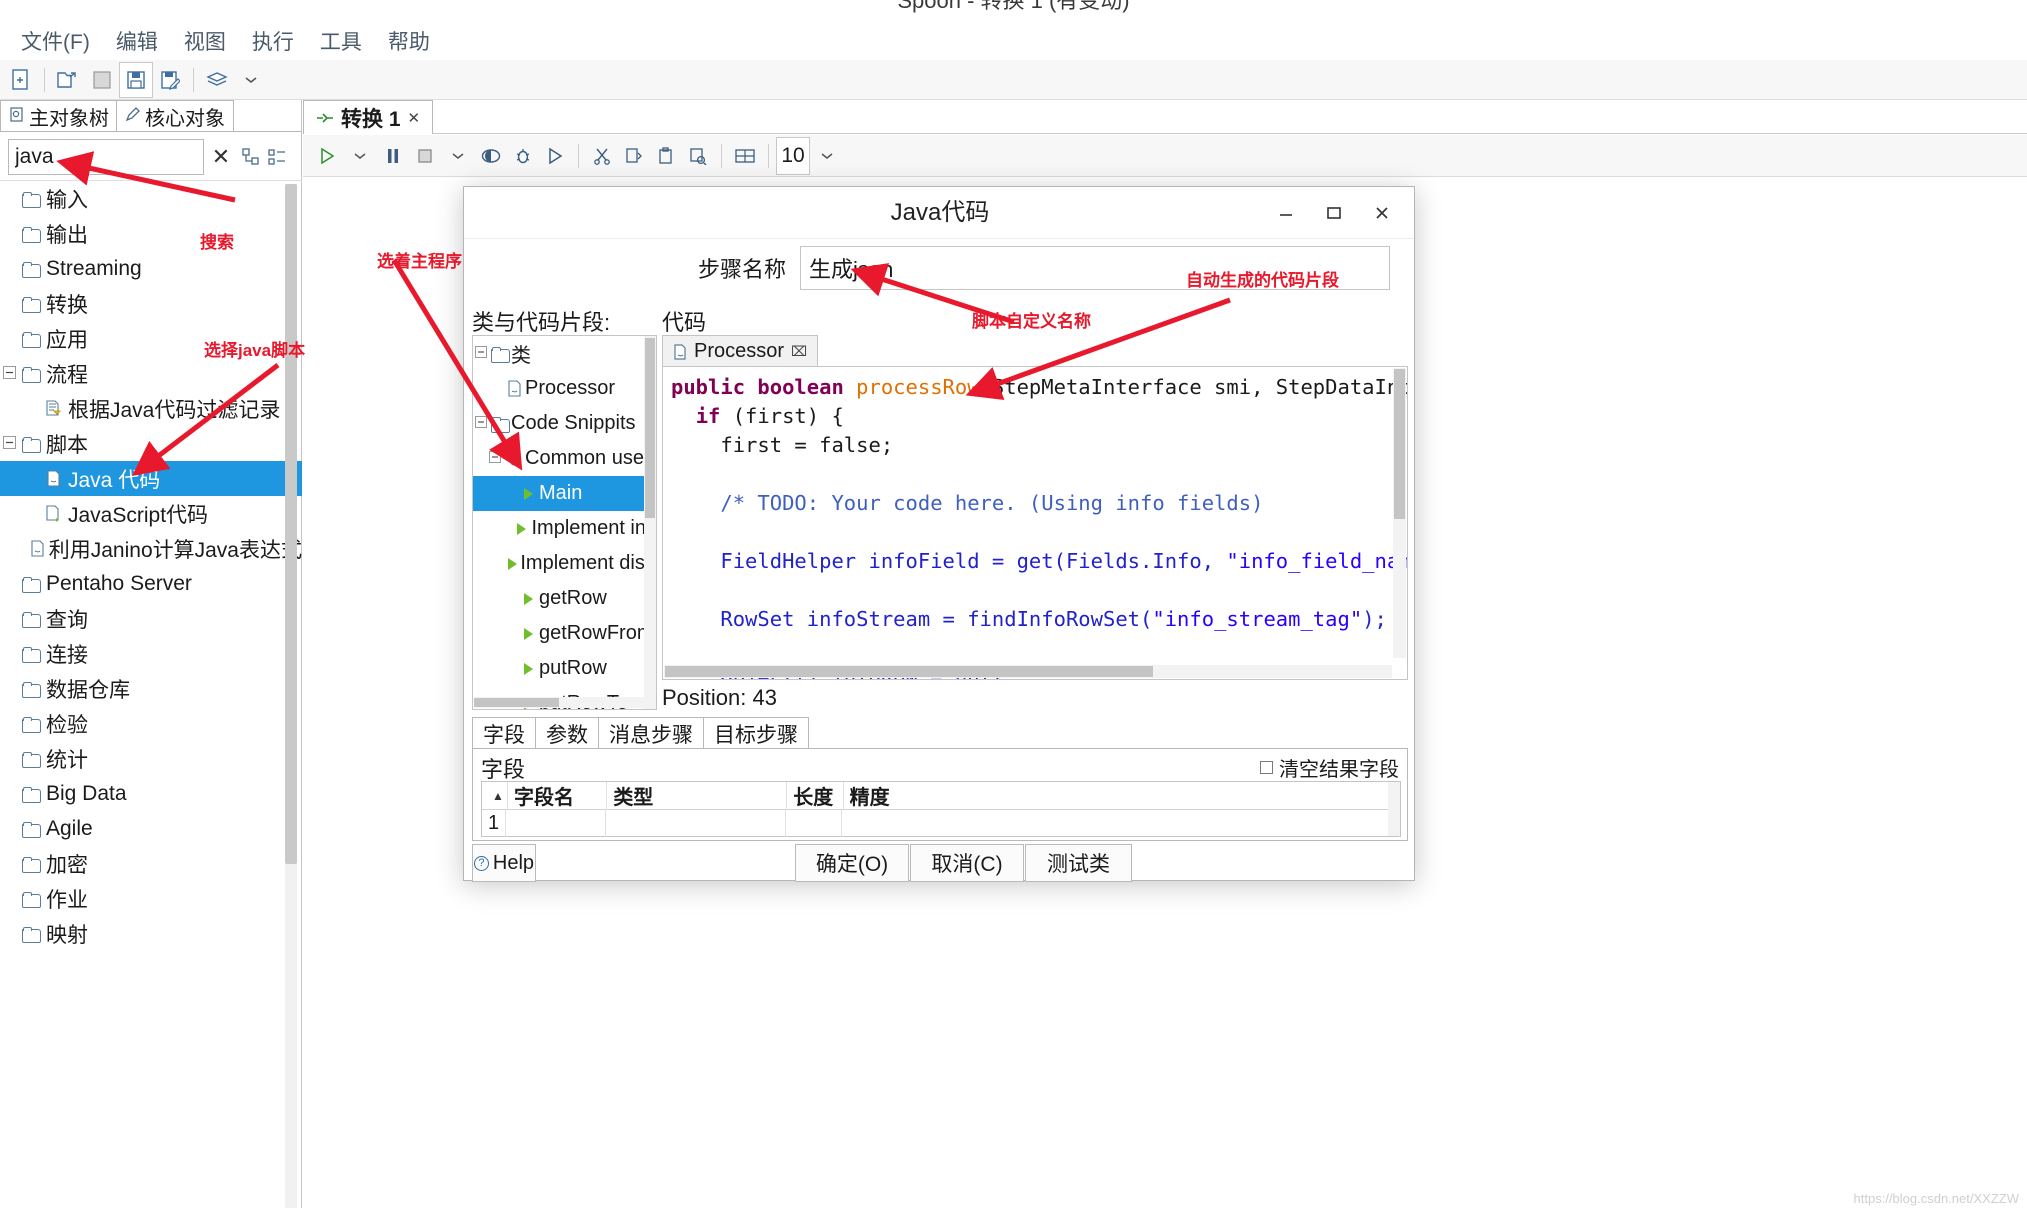  I want to click on copy-icon, so click(634, 156).